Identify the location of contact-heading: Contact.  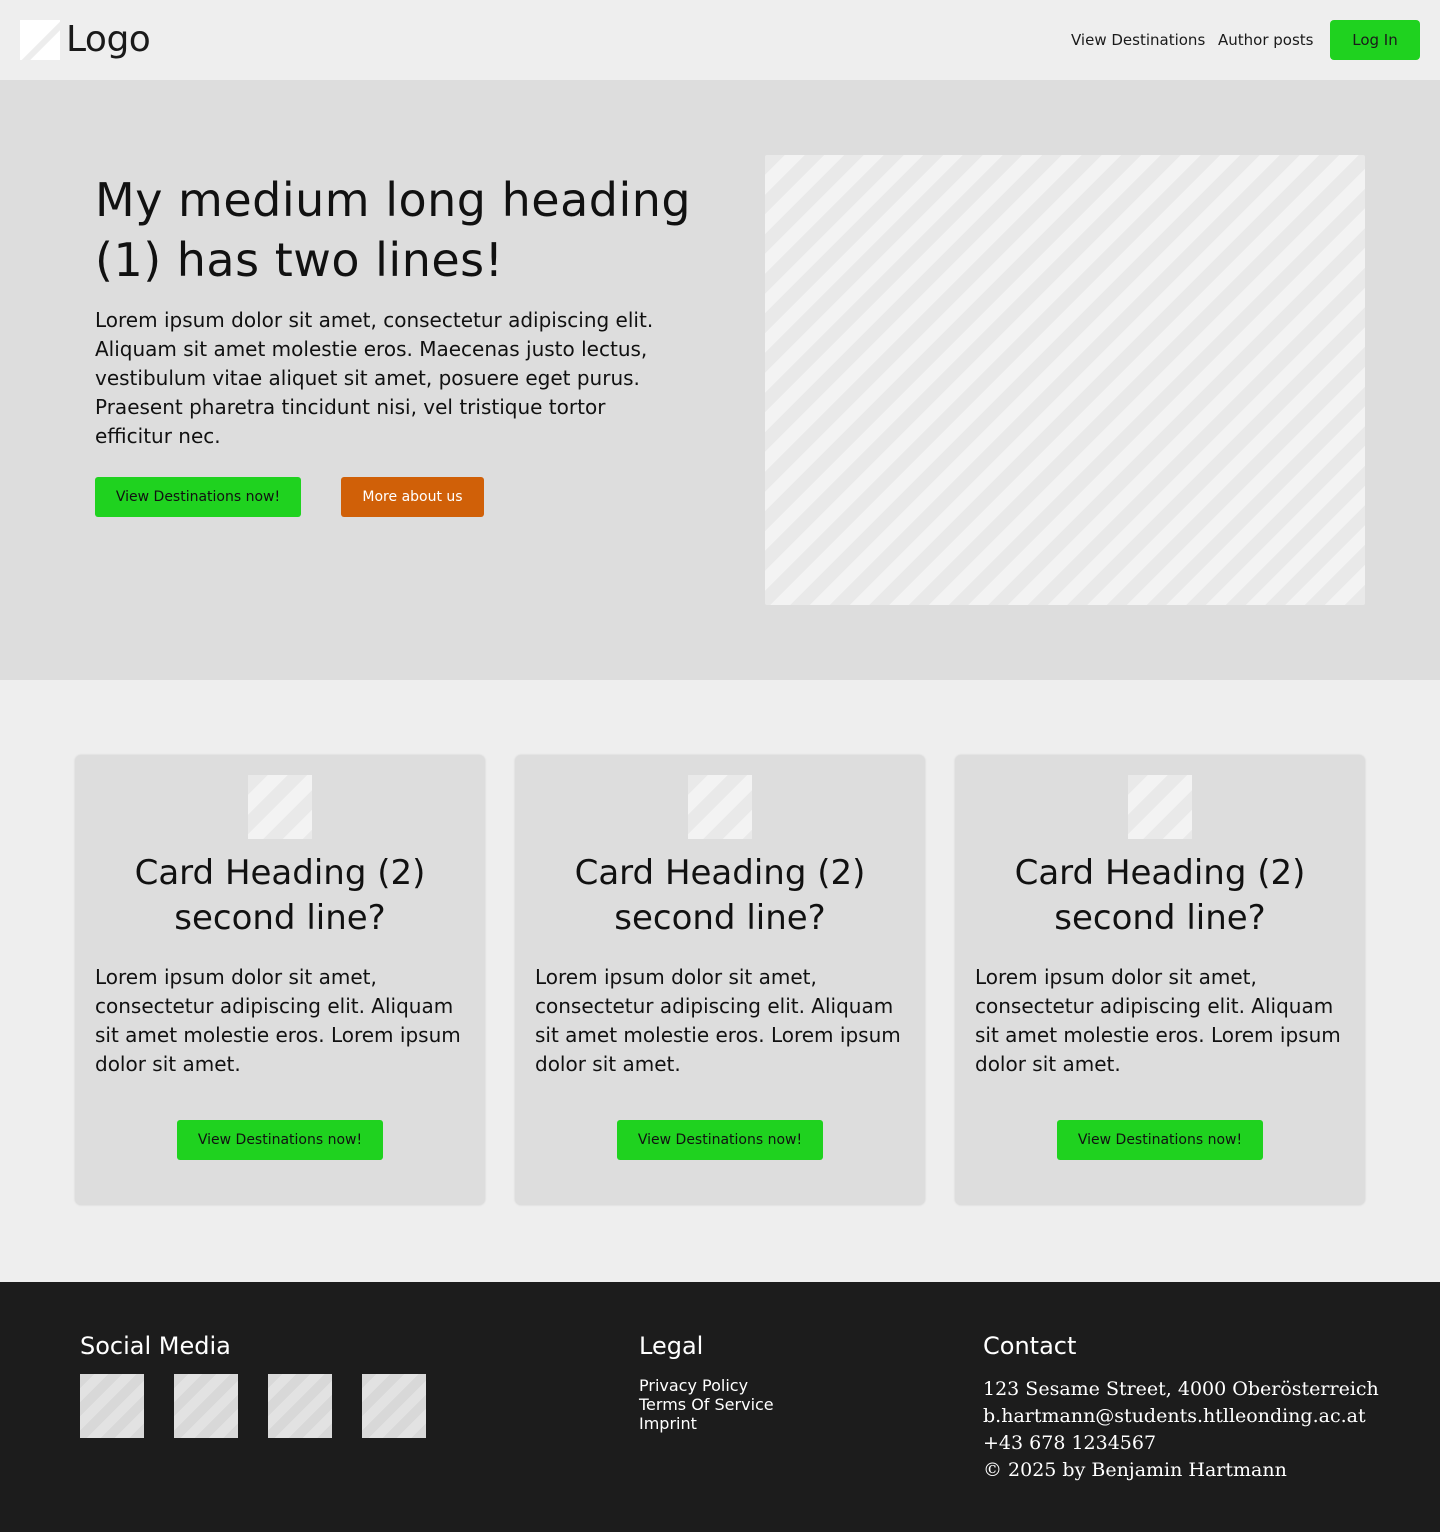
(1030, 1346).